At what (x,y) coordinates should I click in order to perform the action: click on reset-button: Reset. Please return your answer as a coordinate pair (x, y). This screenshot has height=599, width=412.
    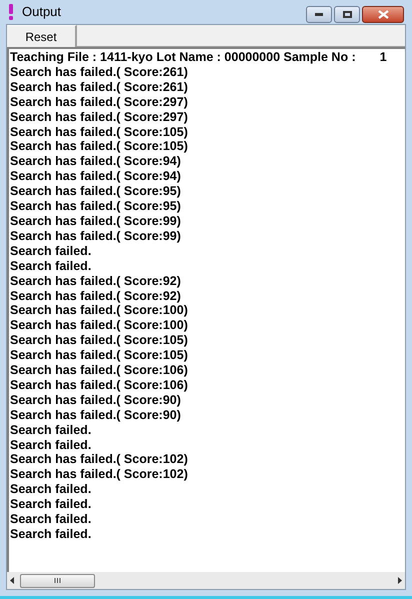
    Looking at the image, I should click on (42, 36).